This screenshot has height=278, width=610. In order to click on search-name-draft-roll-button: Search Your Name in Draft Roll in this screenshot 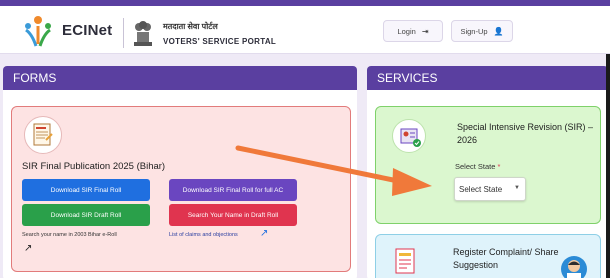, I will do `click(233, 215)`.